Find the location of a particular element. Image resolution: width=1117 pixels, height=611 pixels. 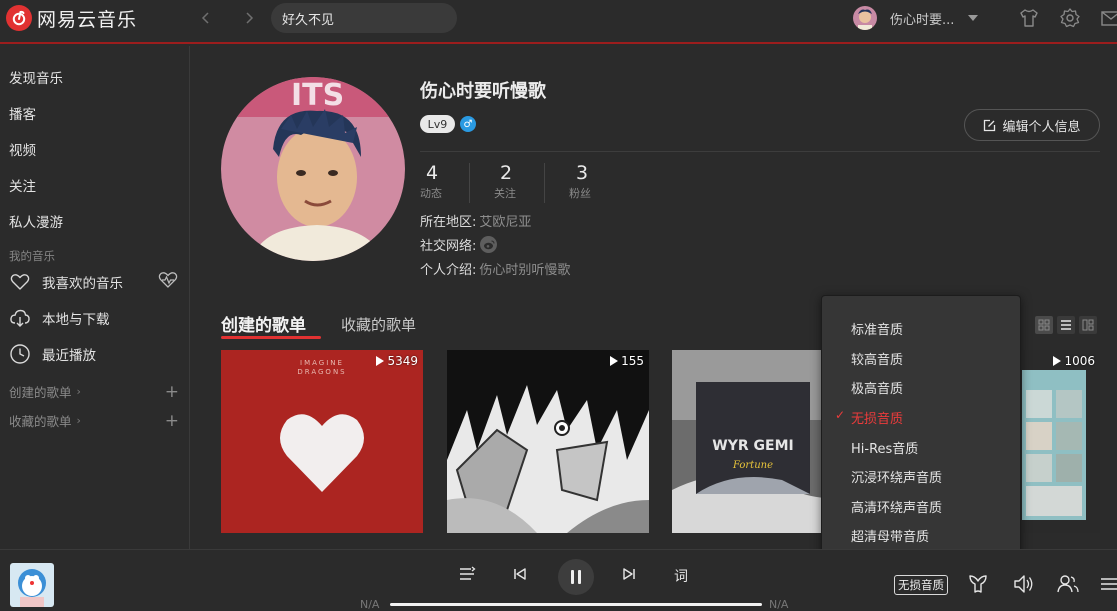

sidebar-item-podcast: 播客 is located at coordinates (22, 113).